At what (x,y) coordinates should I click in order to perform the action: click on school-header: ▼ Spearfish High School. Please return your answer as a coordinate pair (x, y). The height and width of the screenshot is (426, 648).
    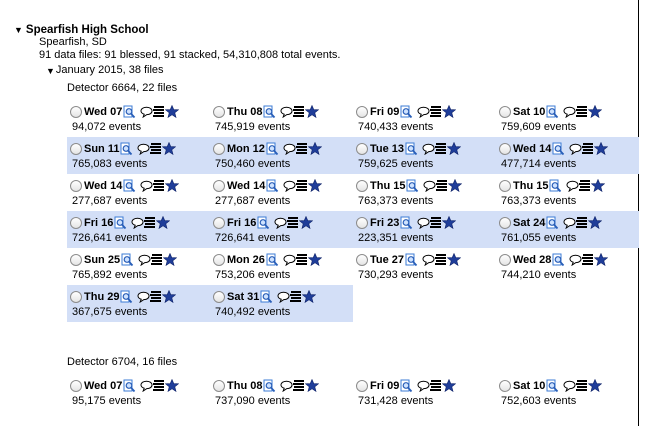
    Looking at the image, I should click on (81, 30).